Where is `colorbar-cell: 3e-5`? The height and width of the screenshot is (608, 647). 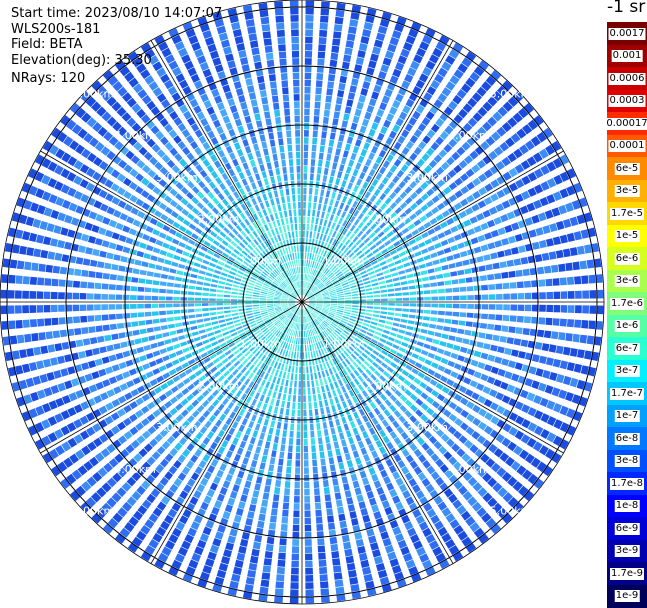 colorbar-cell: 3e-5 is located at coordinates (627, 191).